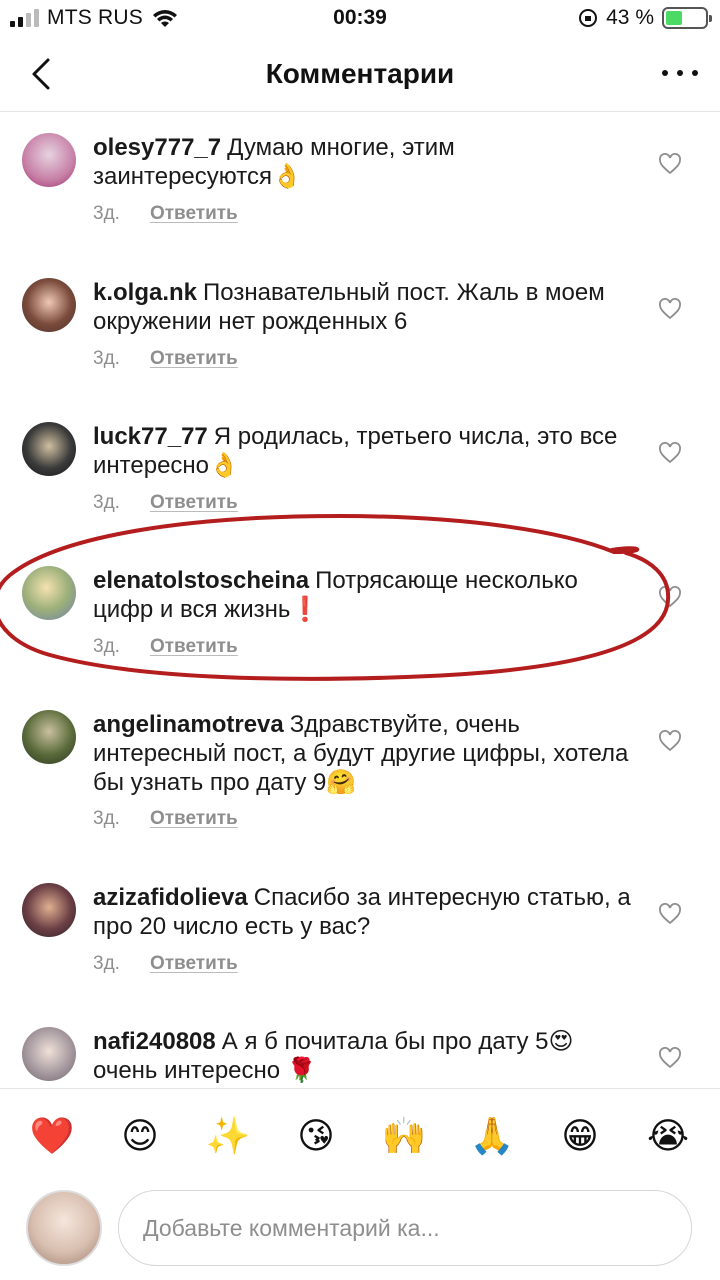 The height and width of the screenshot is (1280, 720). Describe the element at coordinates (157, 147) in the screenshot. I see `comment-username: olesy777_7` at that location.